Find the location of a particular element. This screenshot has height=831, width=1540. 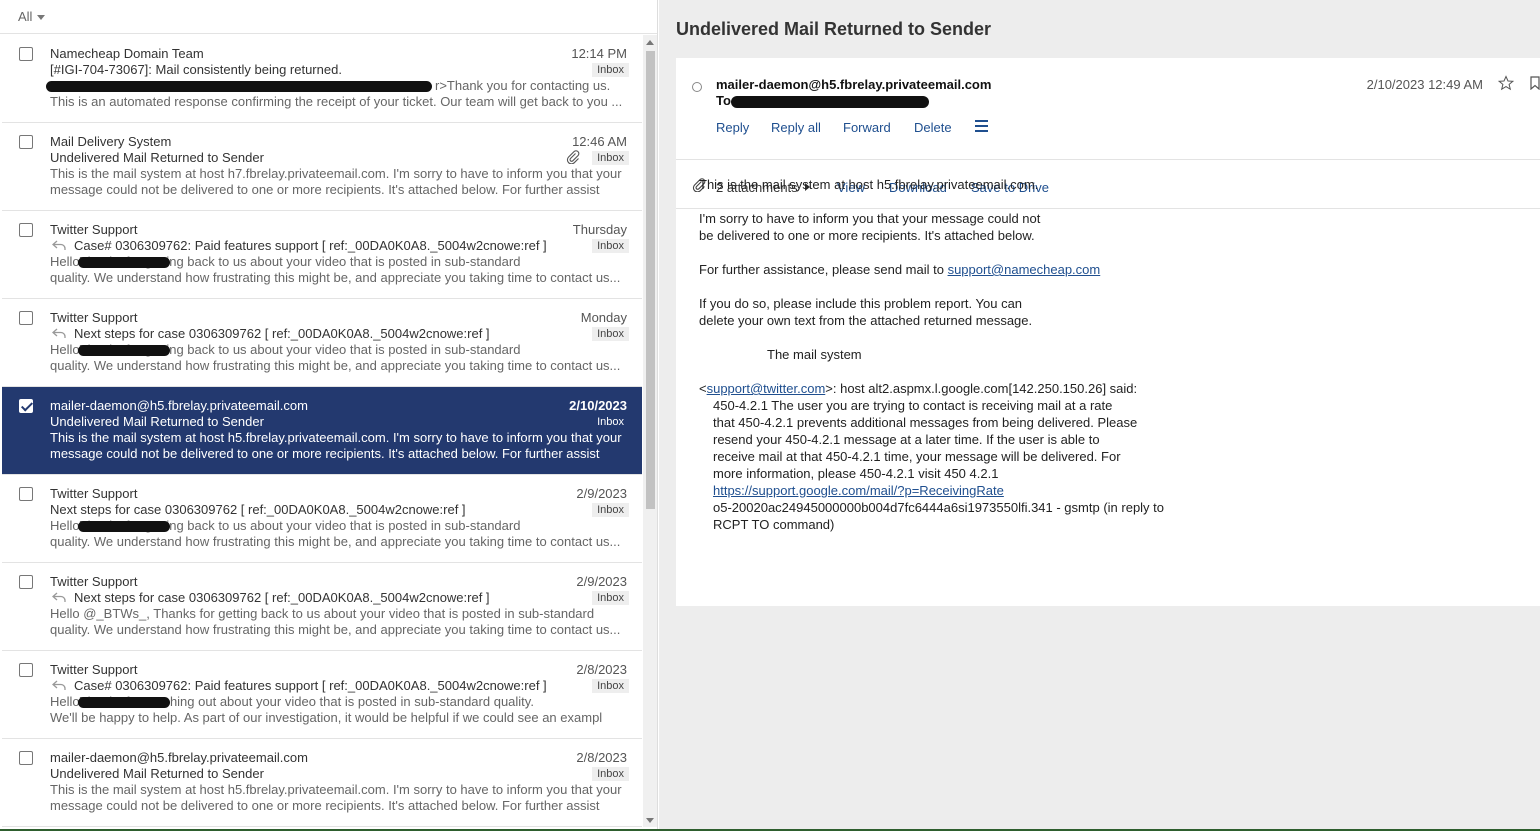

item-date: Thursday is located at coordinates (599, 229).